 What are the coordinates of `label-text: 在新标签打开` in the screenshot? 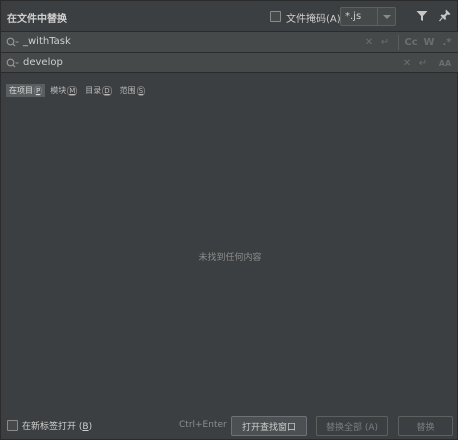 It's located at (49, 427).